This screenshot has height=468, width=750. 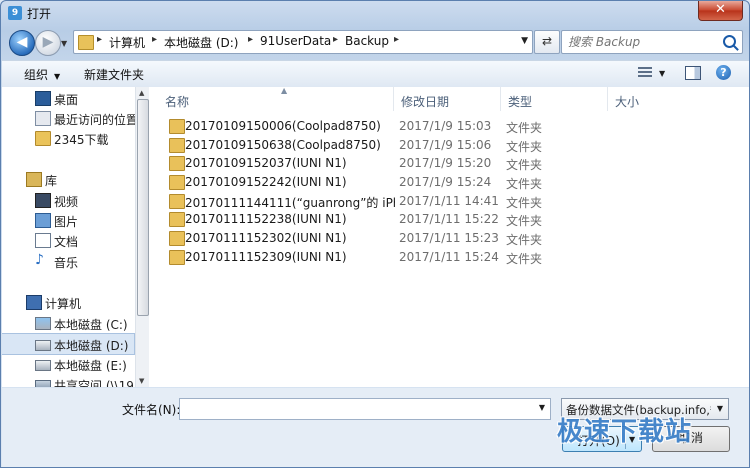 I want to click on nav-item-videos: 视频, so click(x=68, y=200).